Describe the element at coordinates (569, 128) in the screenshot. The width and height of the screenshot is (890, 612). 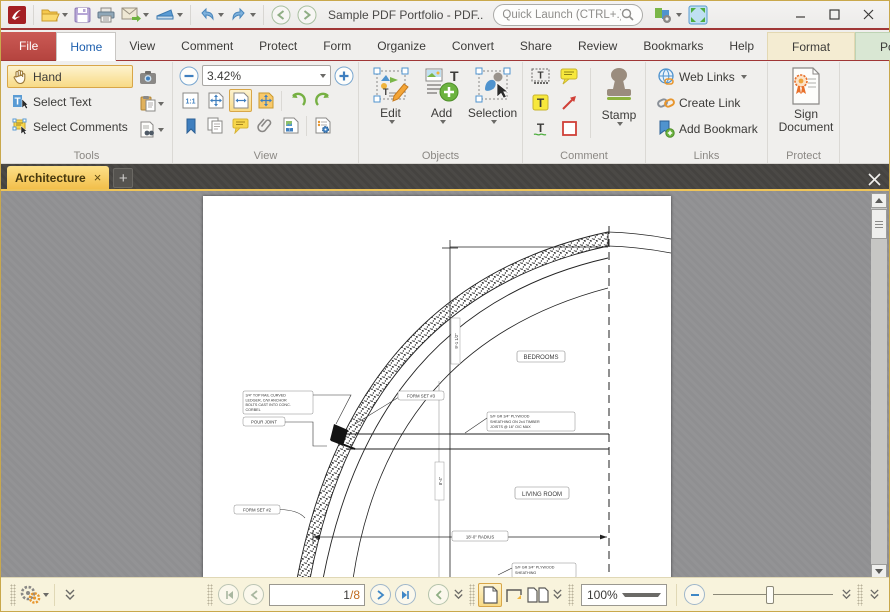
I see `rectangle-tool-button` at that location.